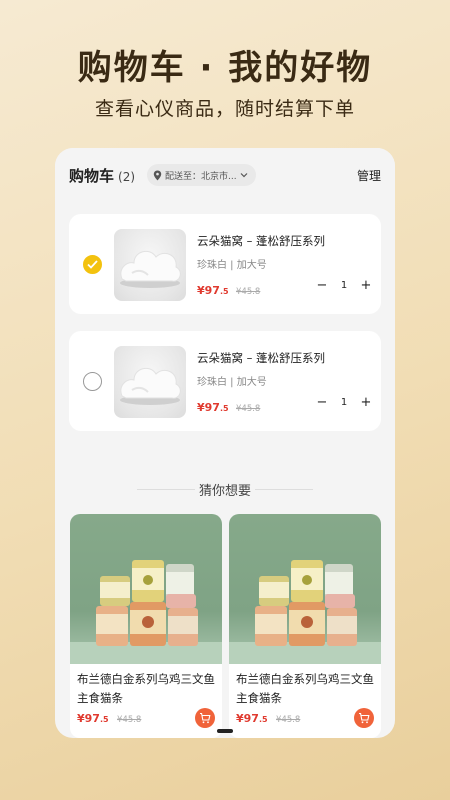  I want to click on promo-subtitle: 查看心仪商品，随时结算下单, so click(224, 109).